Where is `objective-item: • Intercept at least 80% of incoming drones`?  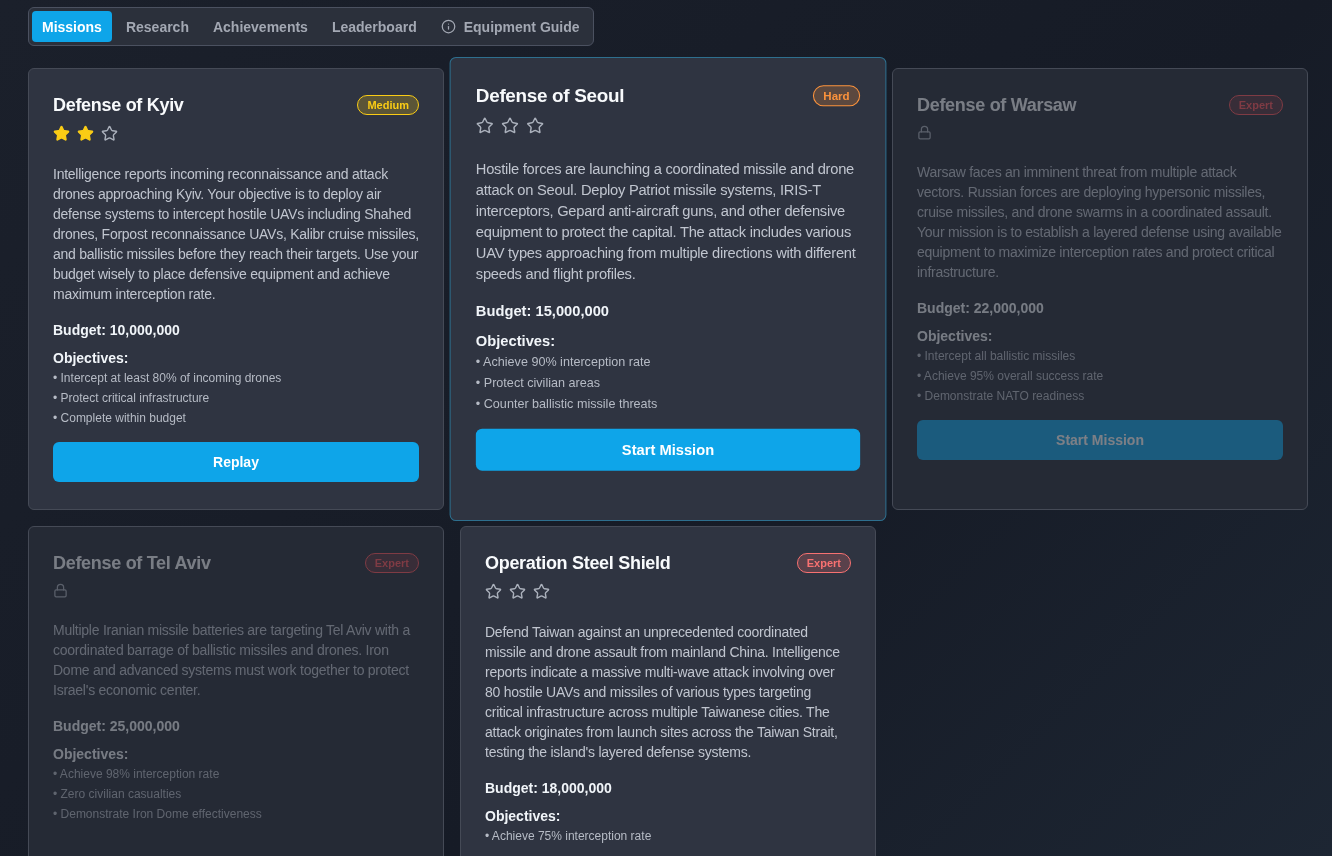
objective-item: • Intercept at least 80% of incoming drones is located at coordinates (168, 378).